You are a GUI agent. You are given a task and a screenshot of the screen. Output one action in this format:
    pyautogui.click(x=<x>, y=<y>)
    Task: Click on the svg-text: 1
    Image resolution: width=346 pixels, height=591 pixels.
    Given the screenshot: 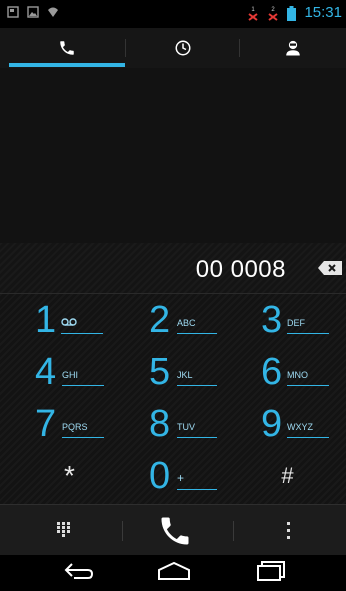 What is the action you would take?
    pyautogui.click(x=254, y=10)
    